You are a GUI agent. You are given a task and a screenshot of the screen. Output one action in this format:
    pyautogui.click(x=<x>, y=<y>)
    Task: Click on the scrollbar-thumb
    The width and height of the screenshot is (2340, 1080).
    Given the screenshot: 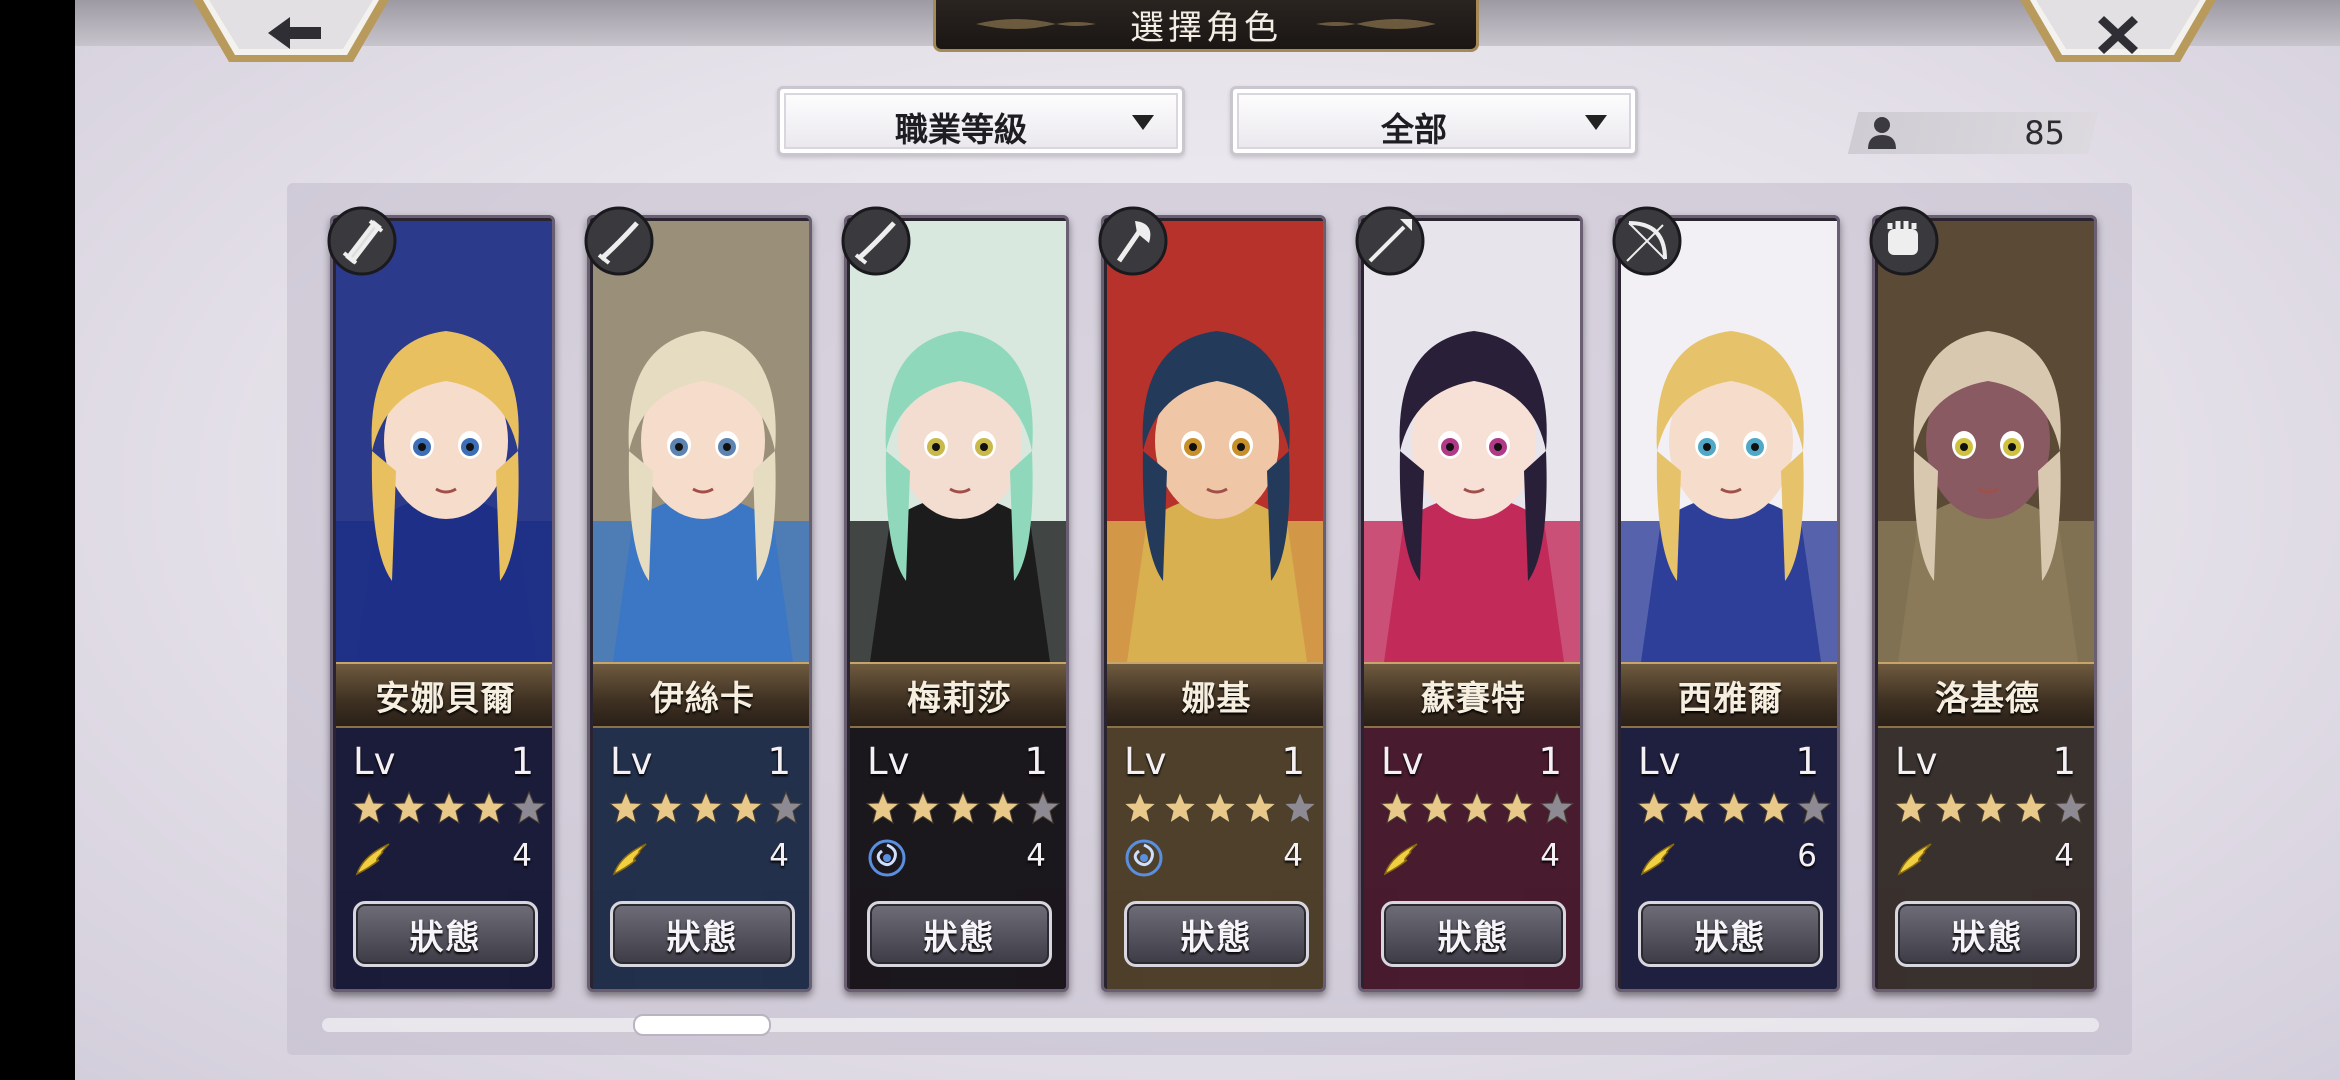 What is the action you would take?
    pyautogui.click(x=702, y=1025)
    